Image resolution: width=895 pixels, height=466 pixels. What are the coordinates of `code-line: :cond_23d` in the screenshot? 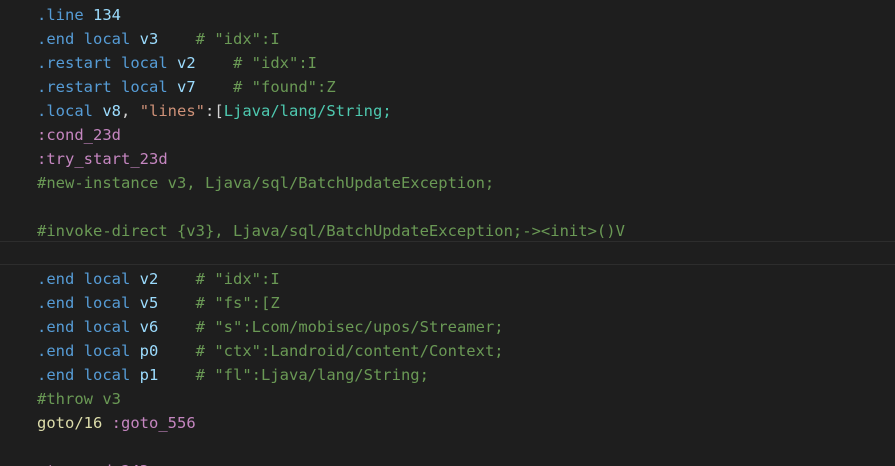 It's located at (79, 135).